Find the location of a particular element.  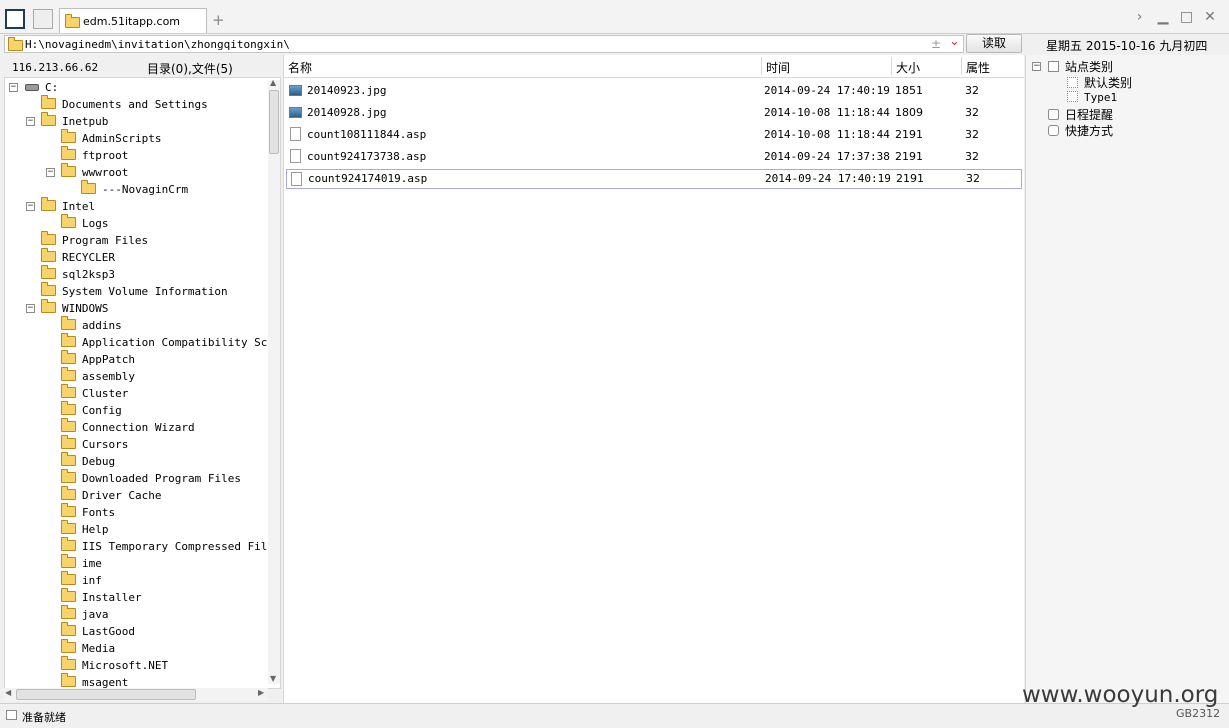

tree-item: − Inetpub is located at coordinates (67, 121).